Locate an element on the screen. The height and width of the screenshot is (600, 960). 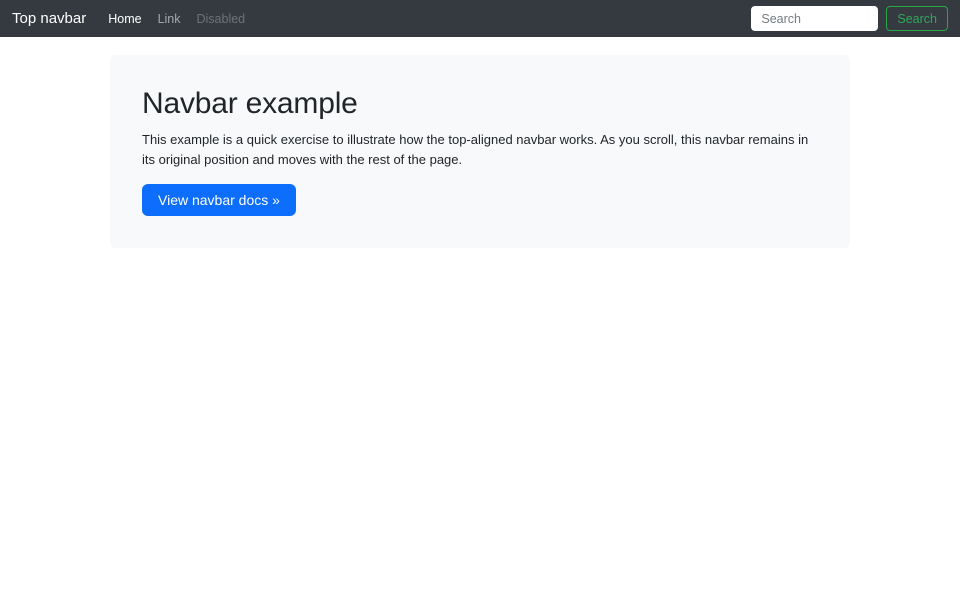
search-button: Search is located at coordinates (917, 18).